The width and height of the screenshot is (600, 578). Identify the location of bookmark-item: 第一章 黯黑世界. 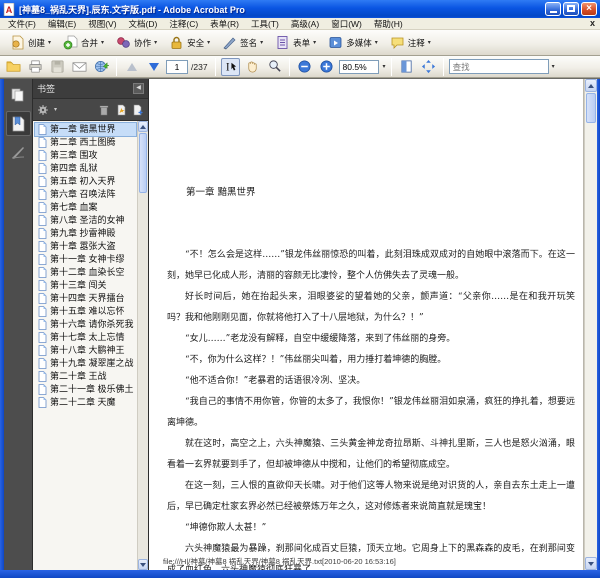
(85, 129).